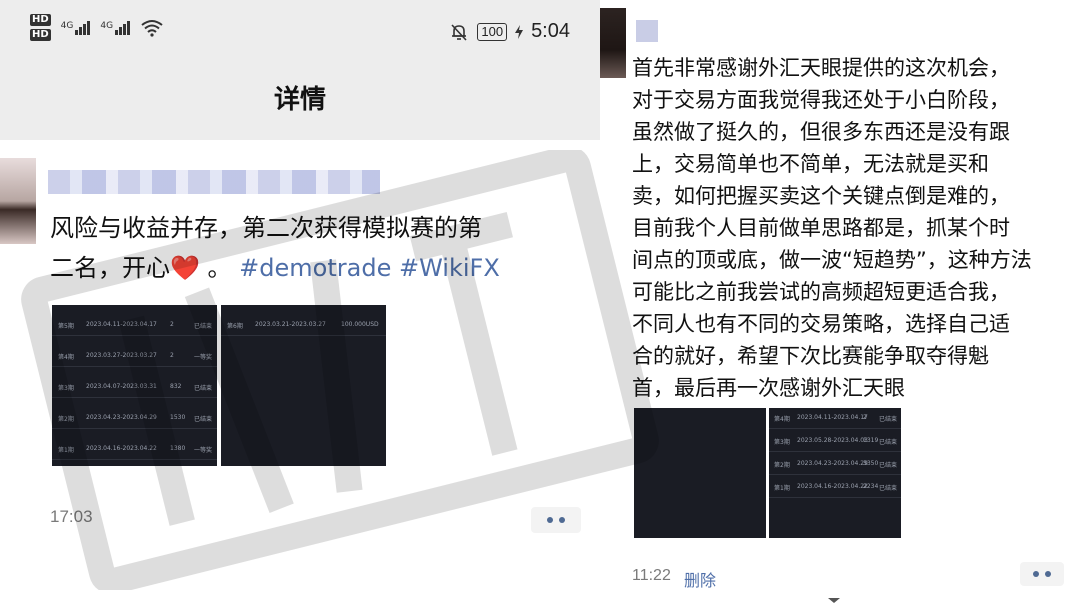 The height and width of the screenshot is (605, 1080). I want to click on thumb-cell: 3350, so click(871, 463).